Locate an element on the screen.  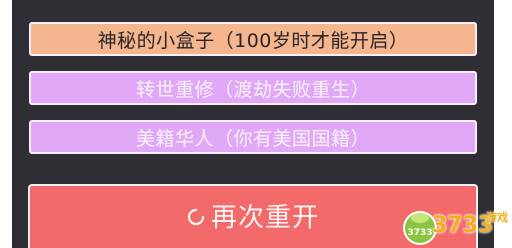
talent-option-label: 神秘的小盒子（100岁时才能开启） is located at coordinates (253, 40).